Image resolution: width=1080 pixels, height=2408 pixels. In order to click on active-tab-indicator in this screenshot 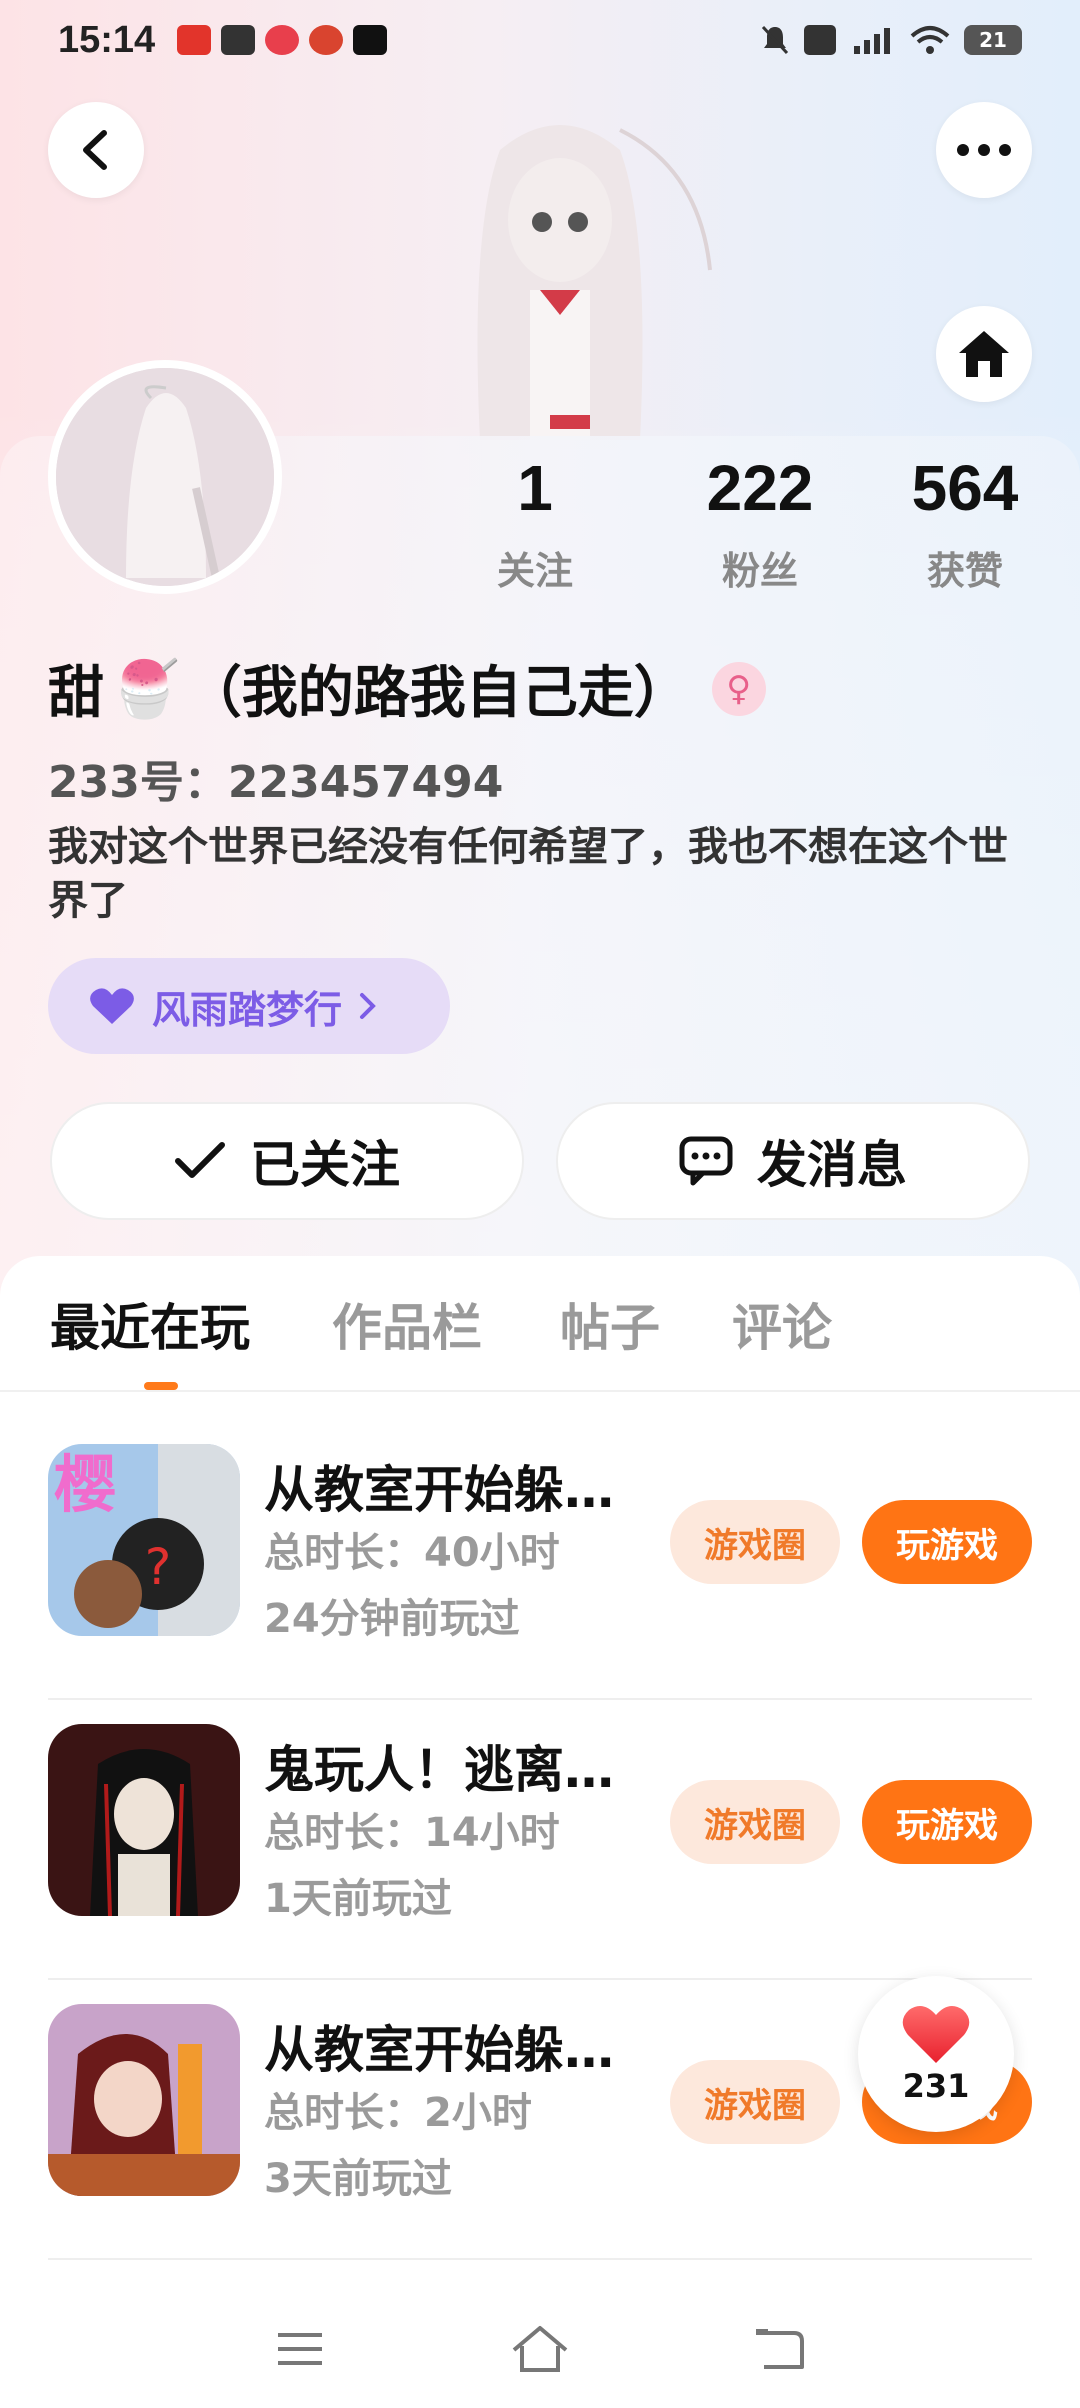, I will do `click(161, 1386)`.